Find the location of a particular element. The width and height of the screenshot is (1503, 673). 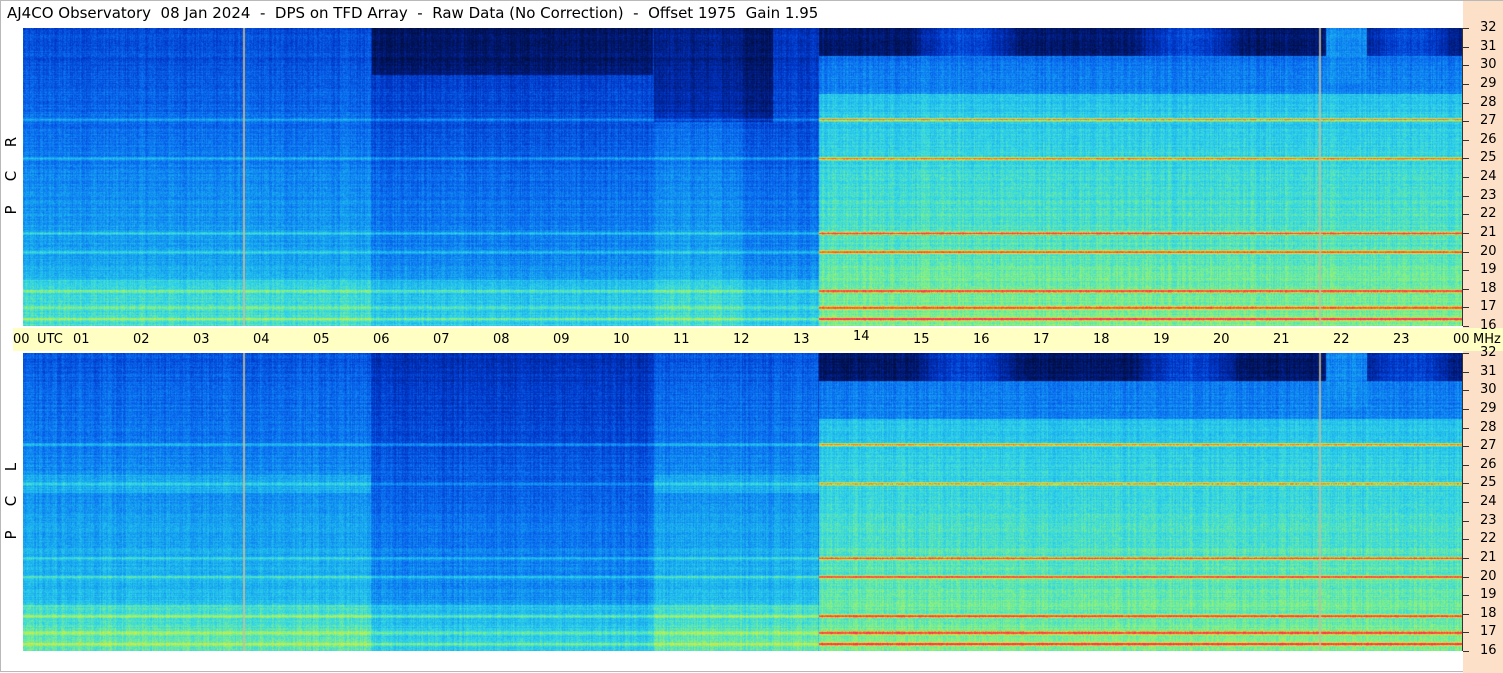

time-tick-label: 09 is located at coordinates (561, 339).